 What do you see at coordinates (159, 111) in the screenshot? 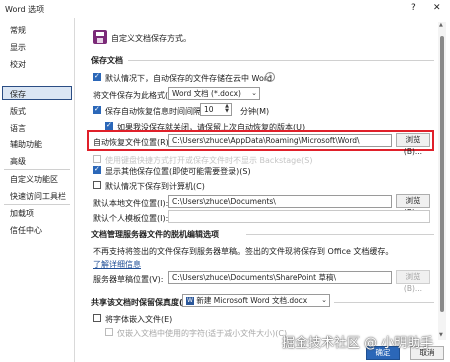
I see `autorecover-label: 保存自动恢复信息时间间隔(A)` at bounding box center [159, 111].